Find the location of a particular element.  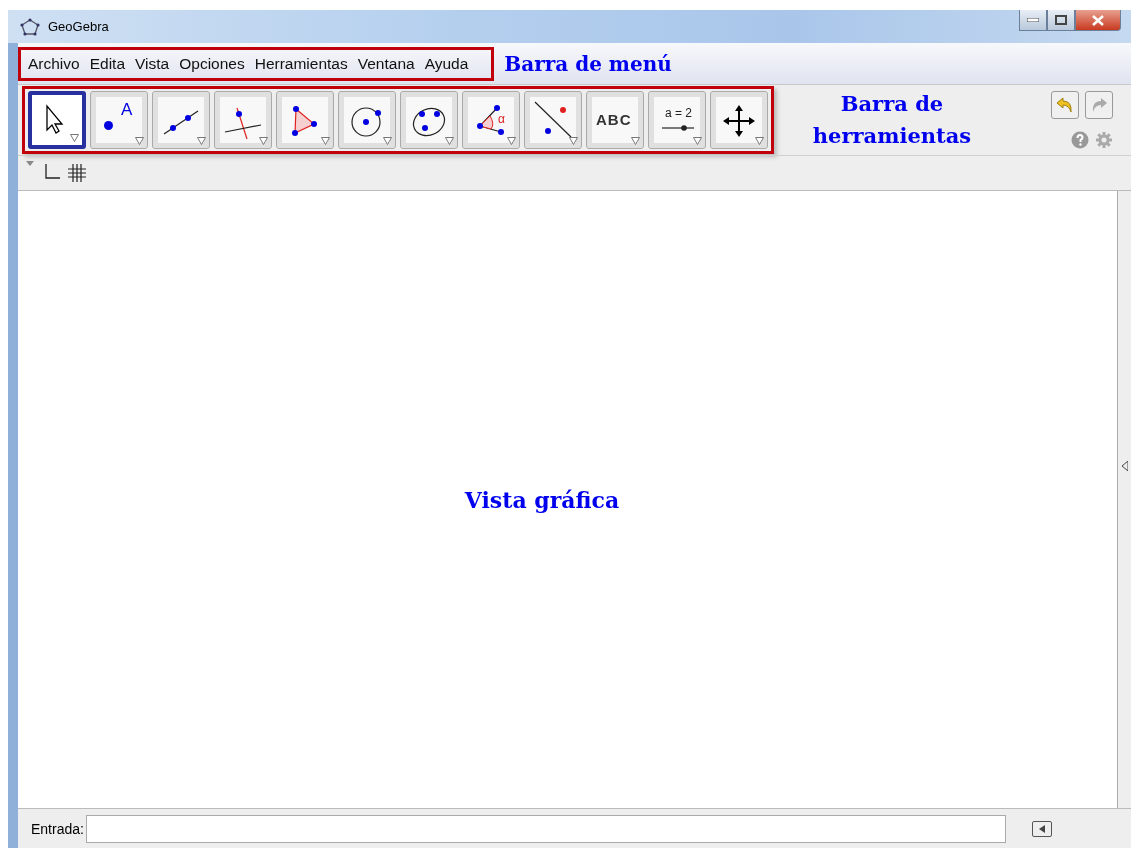

grid-icon is located at coordinates (77, 173).